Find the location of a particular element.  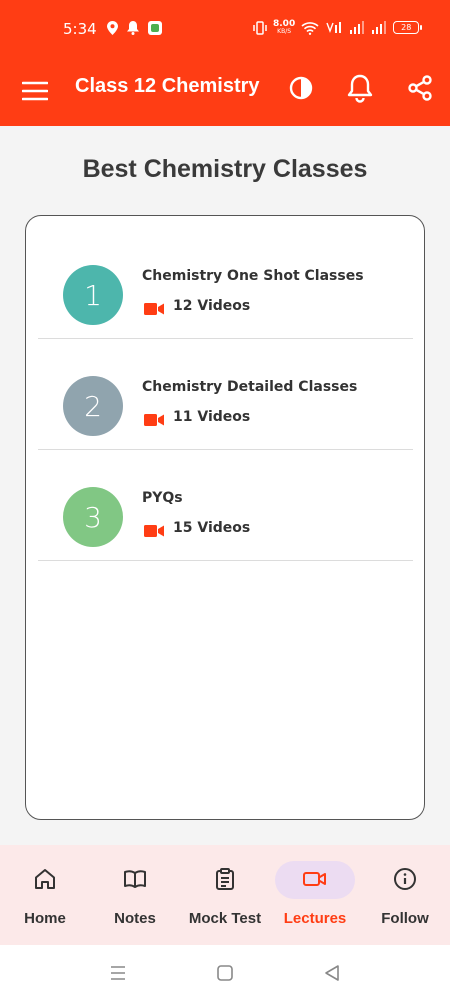

back-icon is located at coordinates (332, 973).